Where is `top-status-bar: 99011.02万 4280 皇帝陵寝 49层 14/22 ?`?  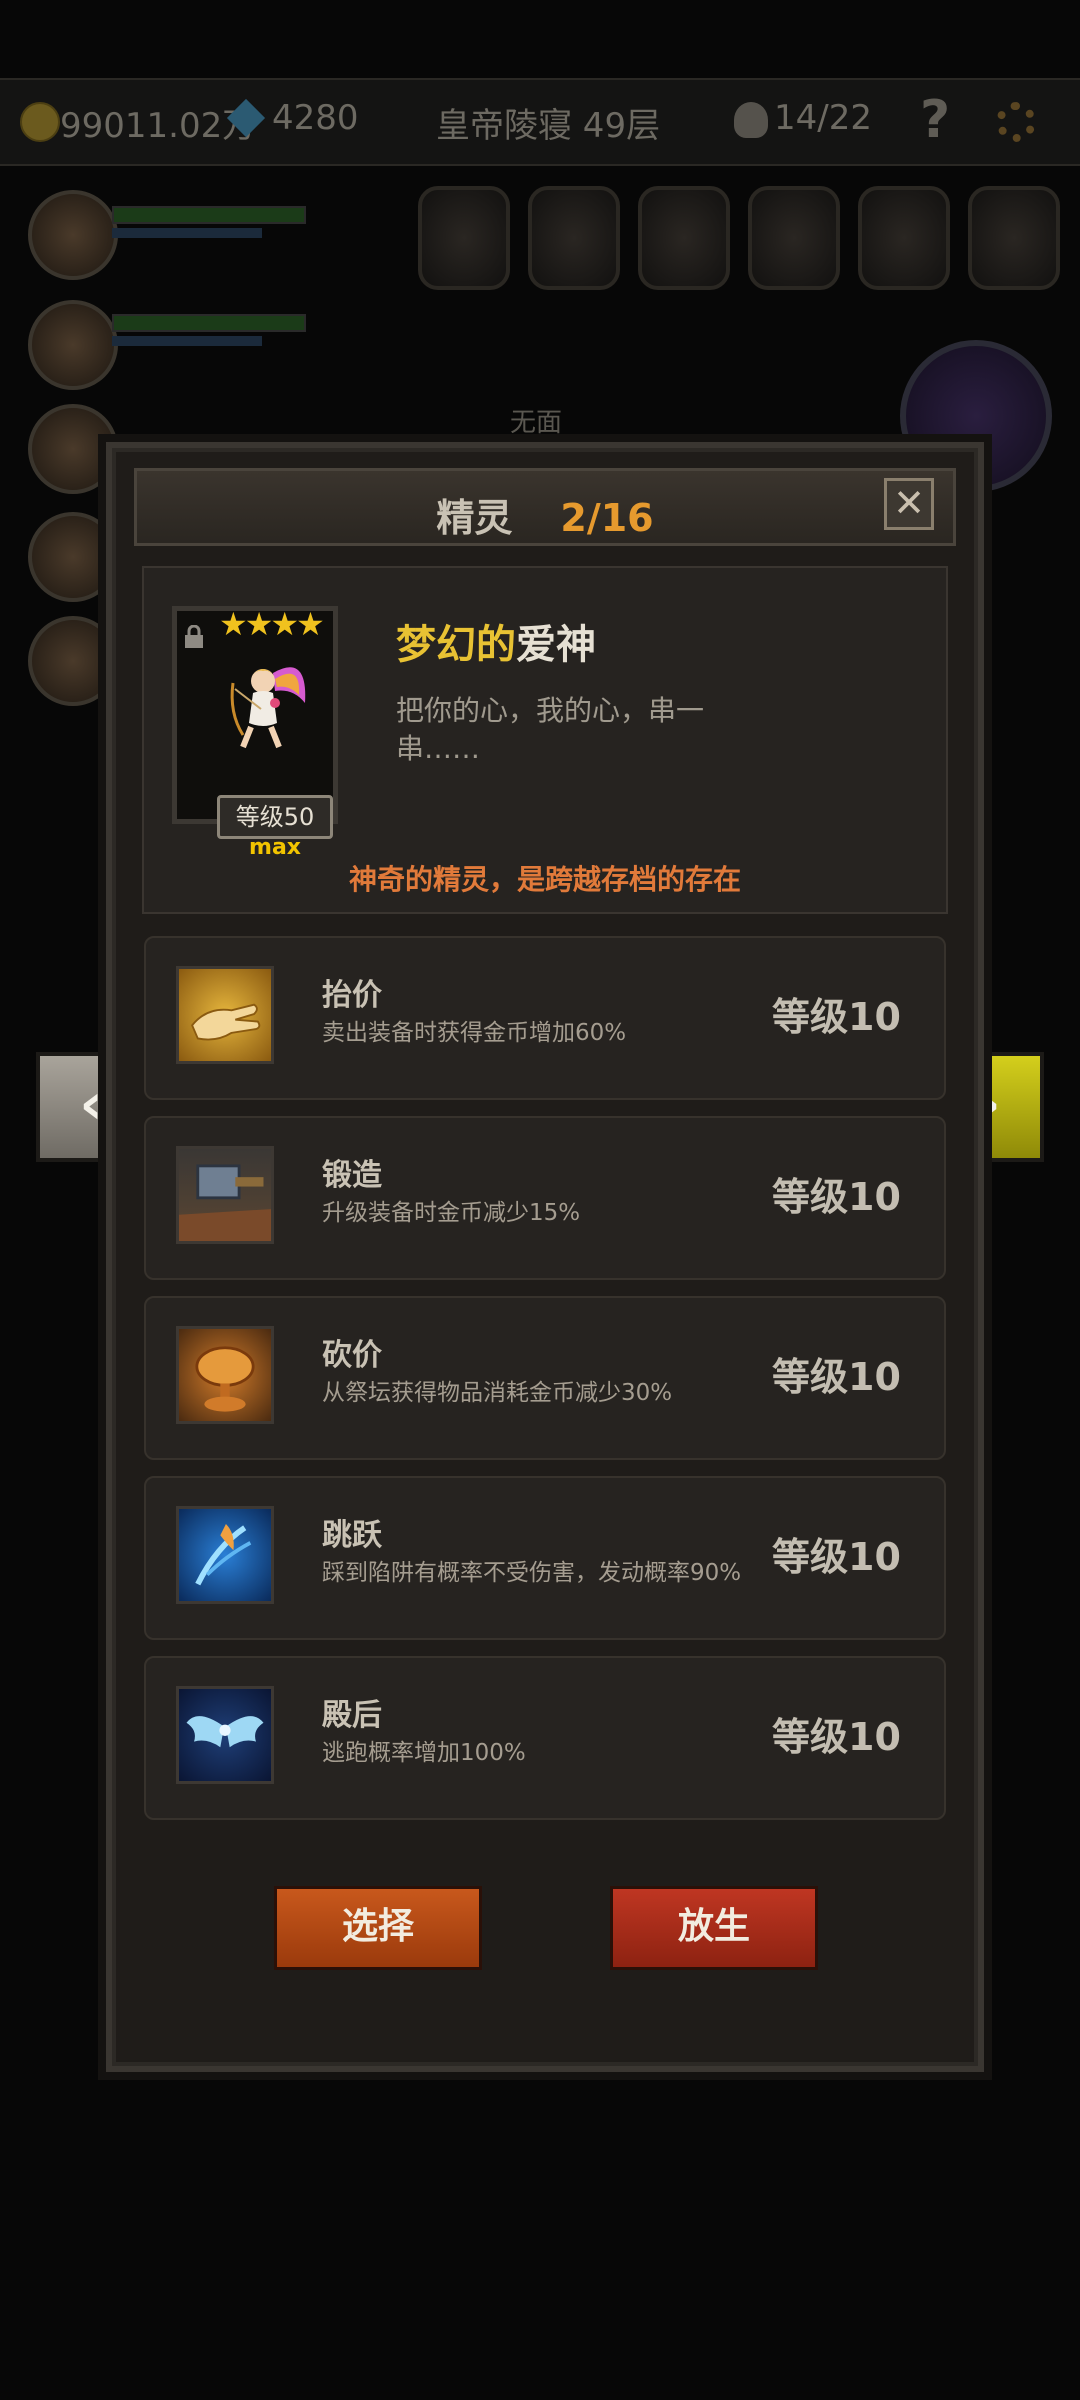
top-status-bar: 99011.02万 4280 皇帝陵寝 49层 14/22 ? is located at coordinates (540, 122).